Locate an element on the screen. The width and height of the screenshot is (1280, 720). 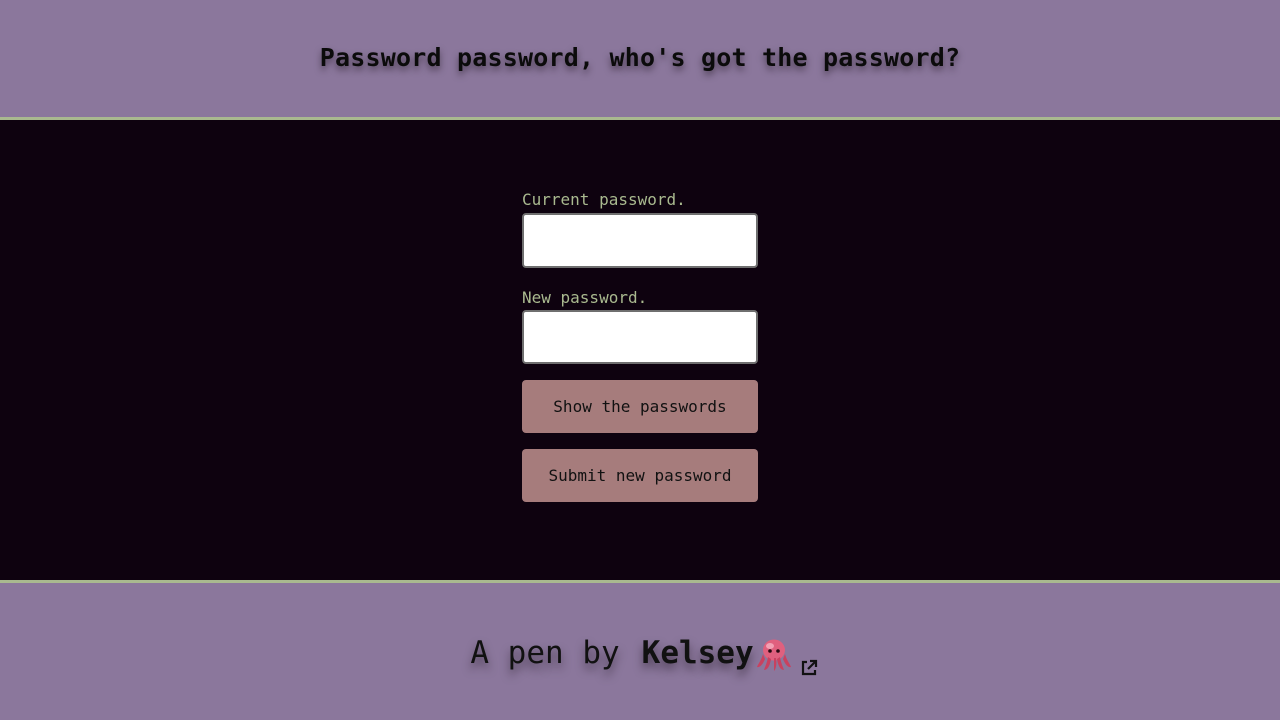
author-name: Kelsey is located at coordinates (697, 652).